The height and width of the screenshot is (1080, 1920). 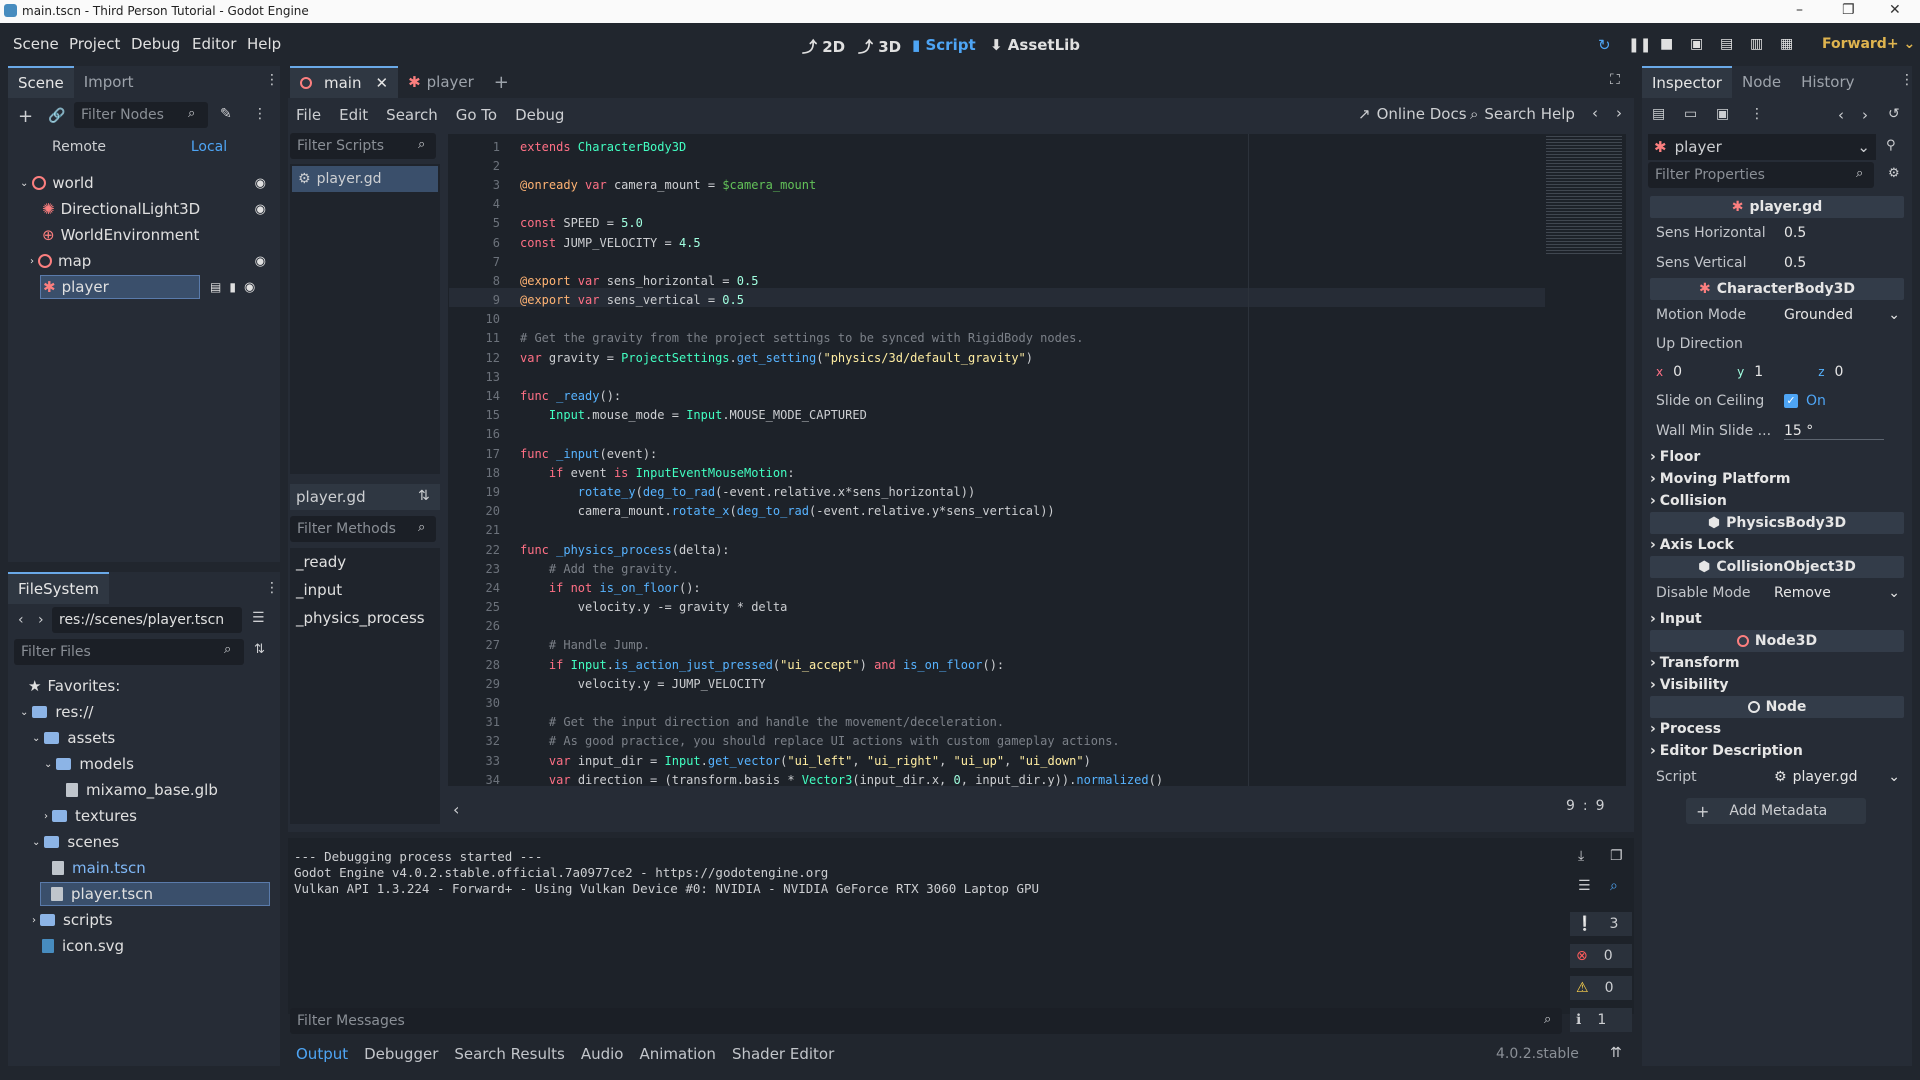 I want to click on line-number: 12, so click(x=480, y=358).